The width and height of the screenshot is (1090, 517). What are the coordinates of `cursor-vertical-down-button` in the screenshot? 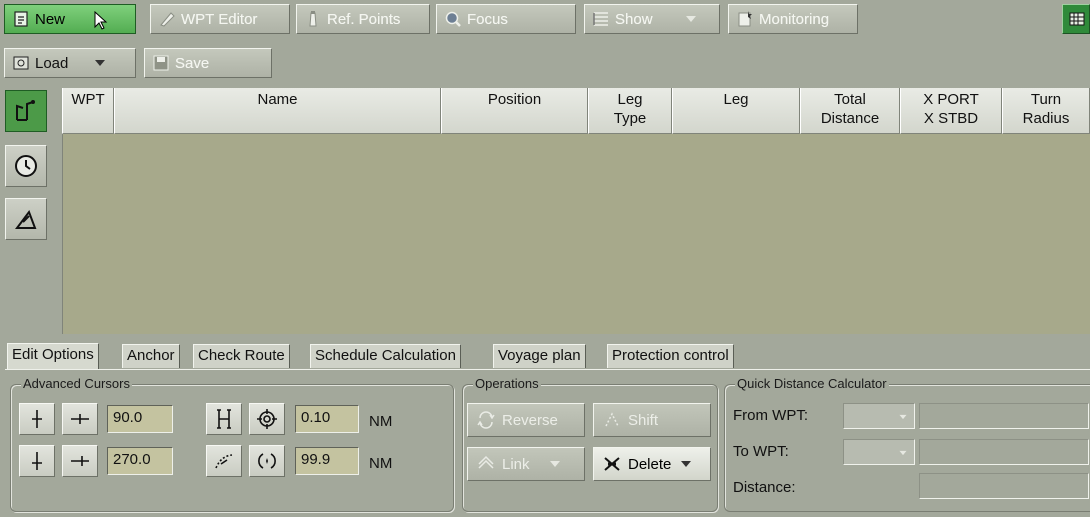 It's located at (37, 461).